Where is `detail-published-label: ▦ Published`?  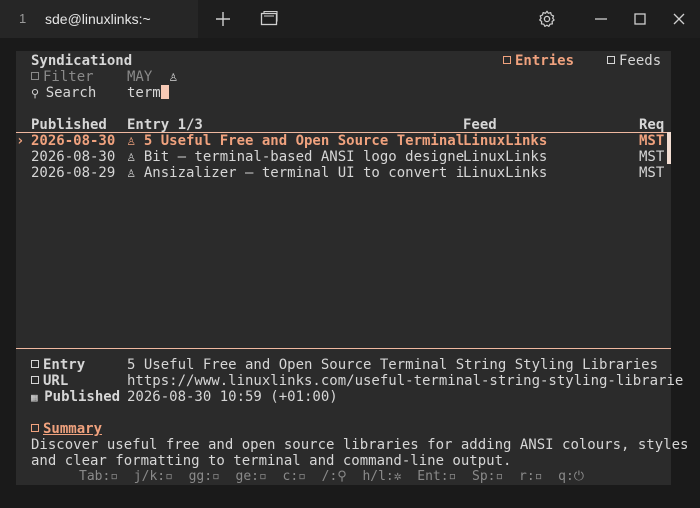
detail-published-label: ▦ Published is located at coordinates (76, 397).